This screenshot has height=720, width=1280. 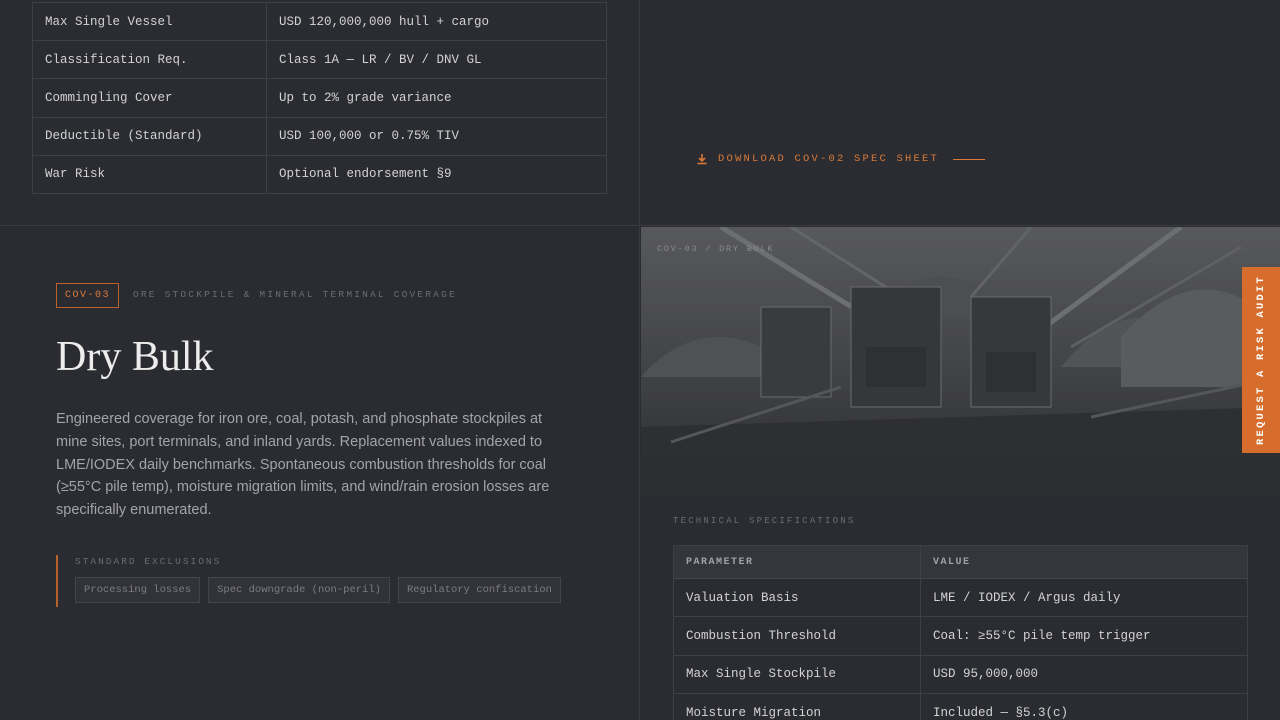 I want to click on param-cell: Max Single Vessel, so click(x=149, y=22).